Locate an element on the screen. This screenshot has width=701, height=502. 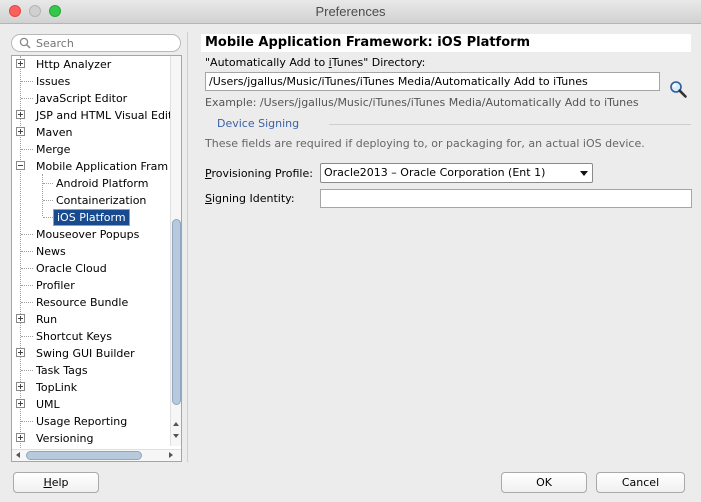
tree-item: Http Analyzer is located at coordinates (91, 64).